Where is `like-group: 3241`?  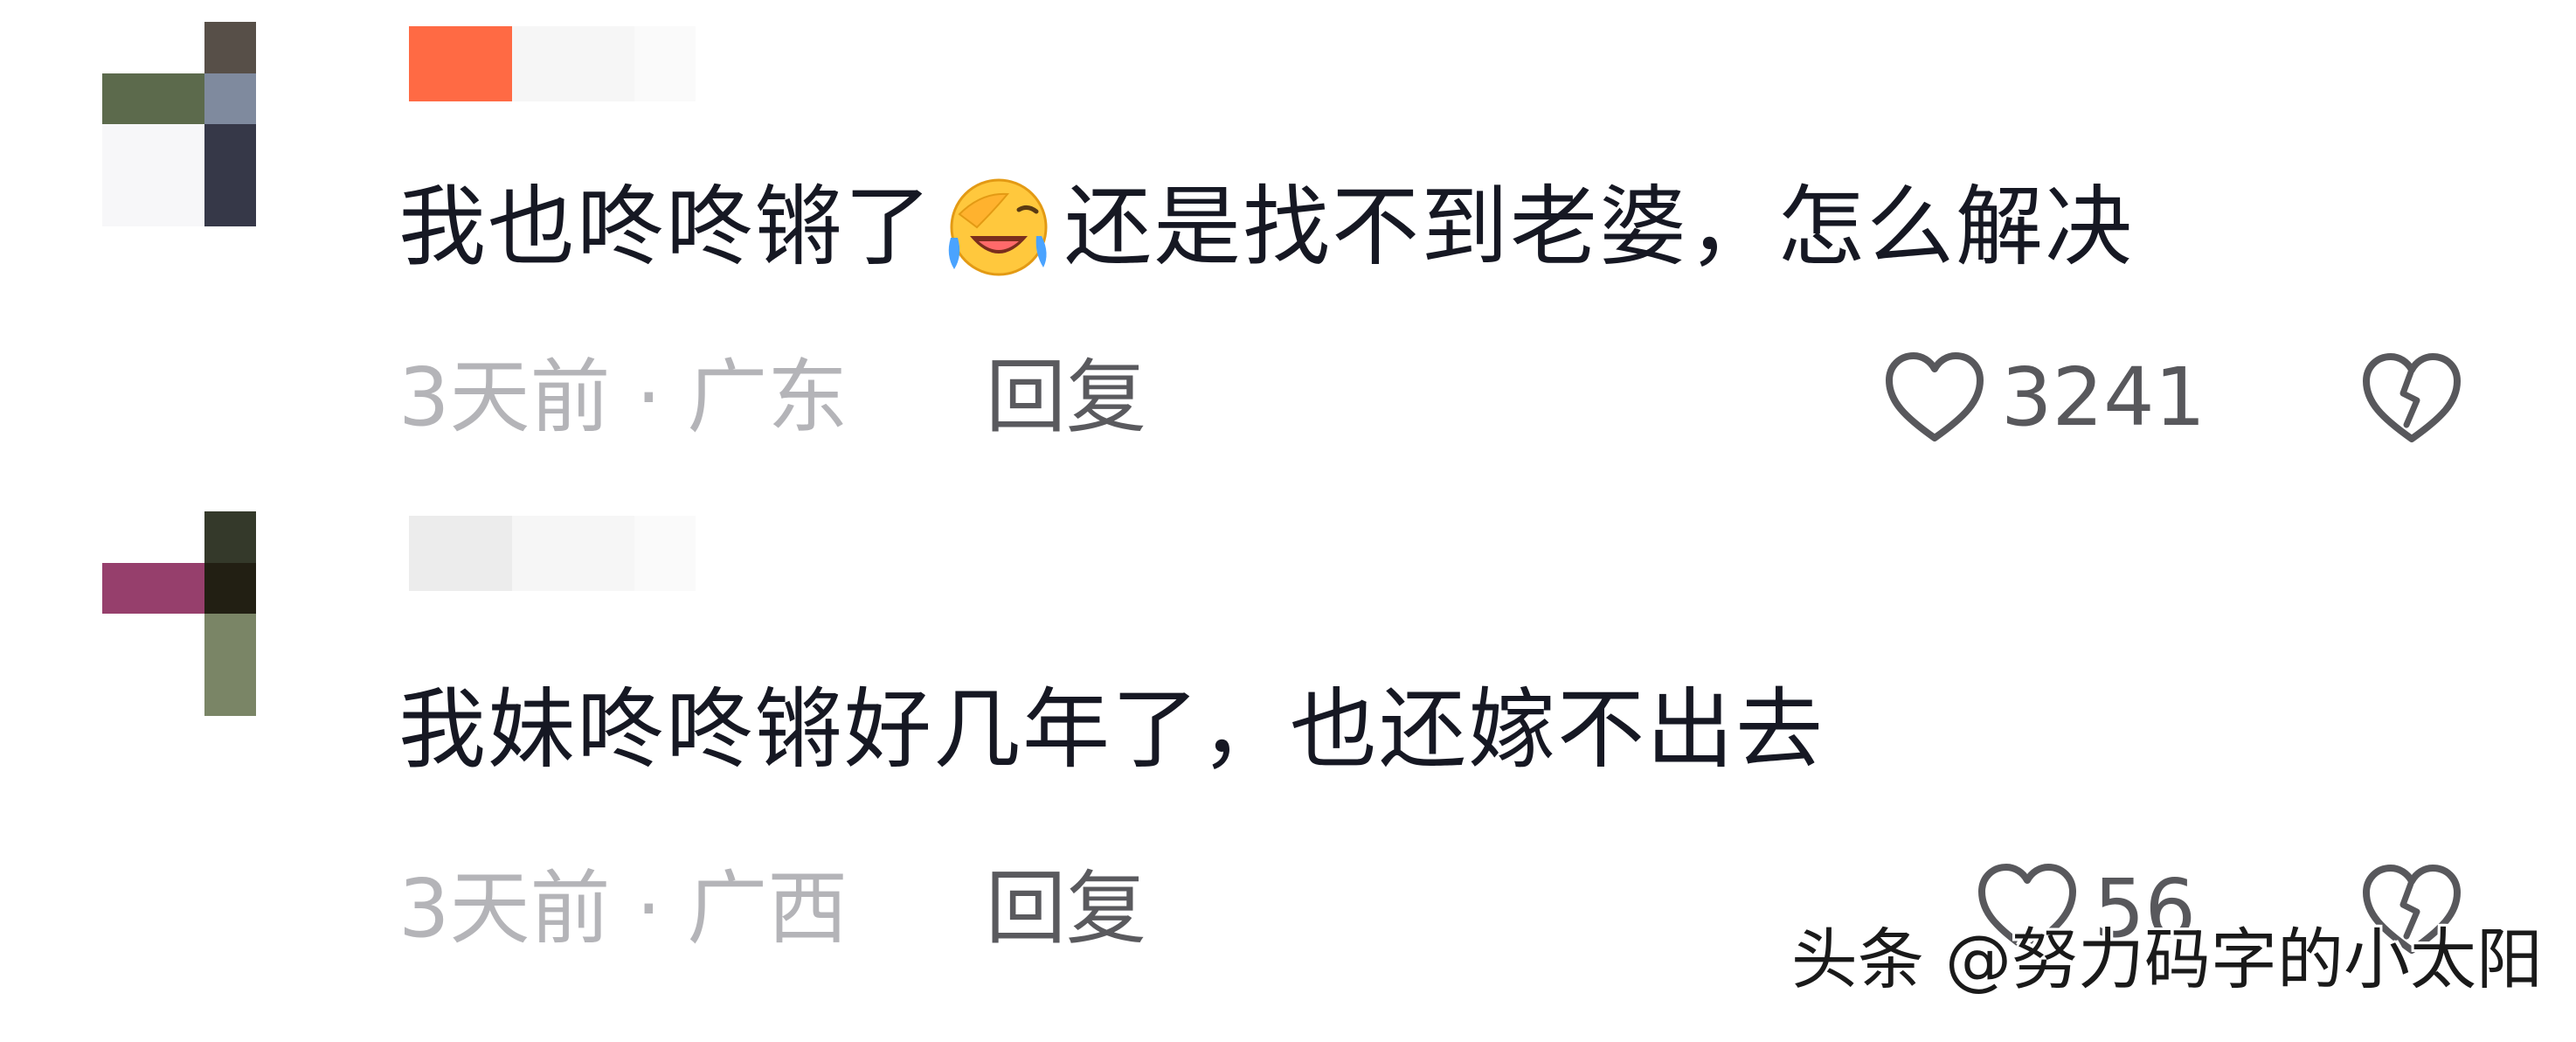
like-group: 3241 is located at coordinates (2043, 397).